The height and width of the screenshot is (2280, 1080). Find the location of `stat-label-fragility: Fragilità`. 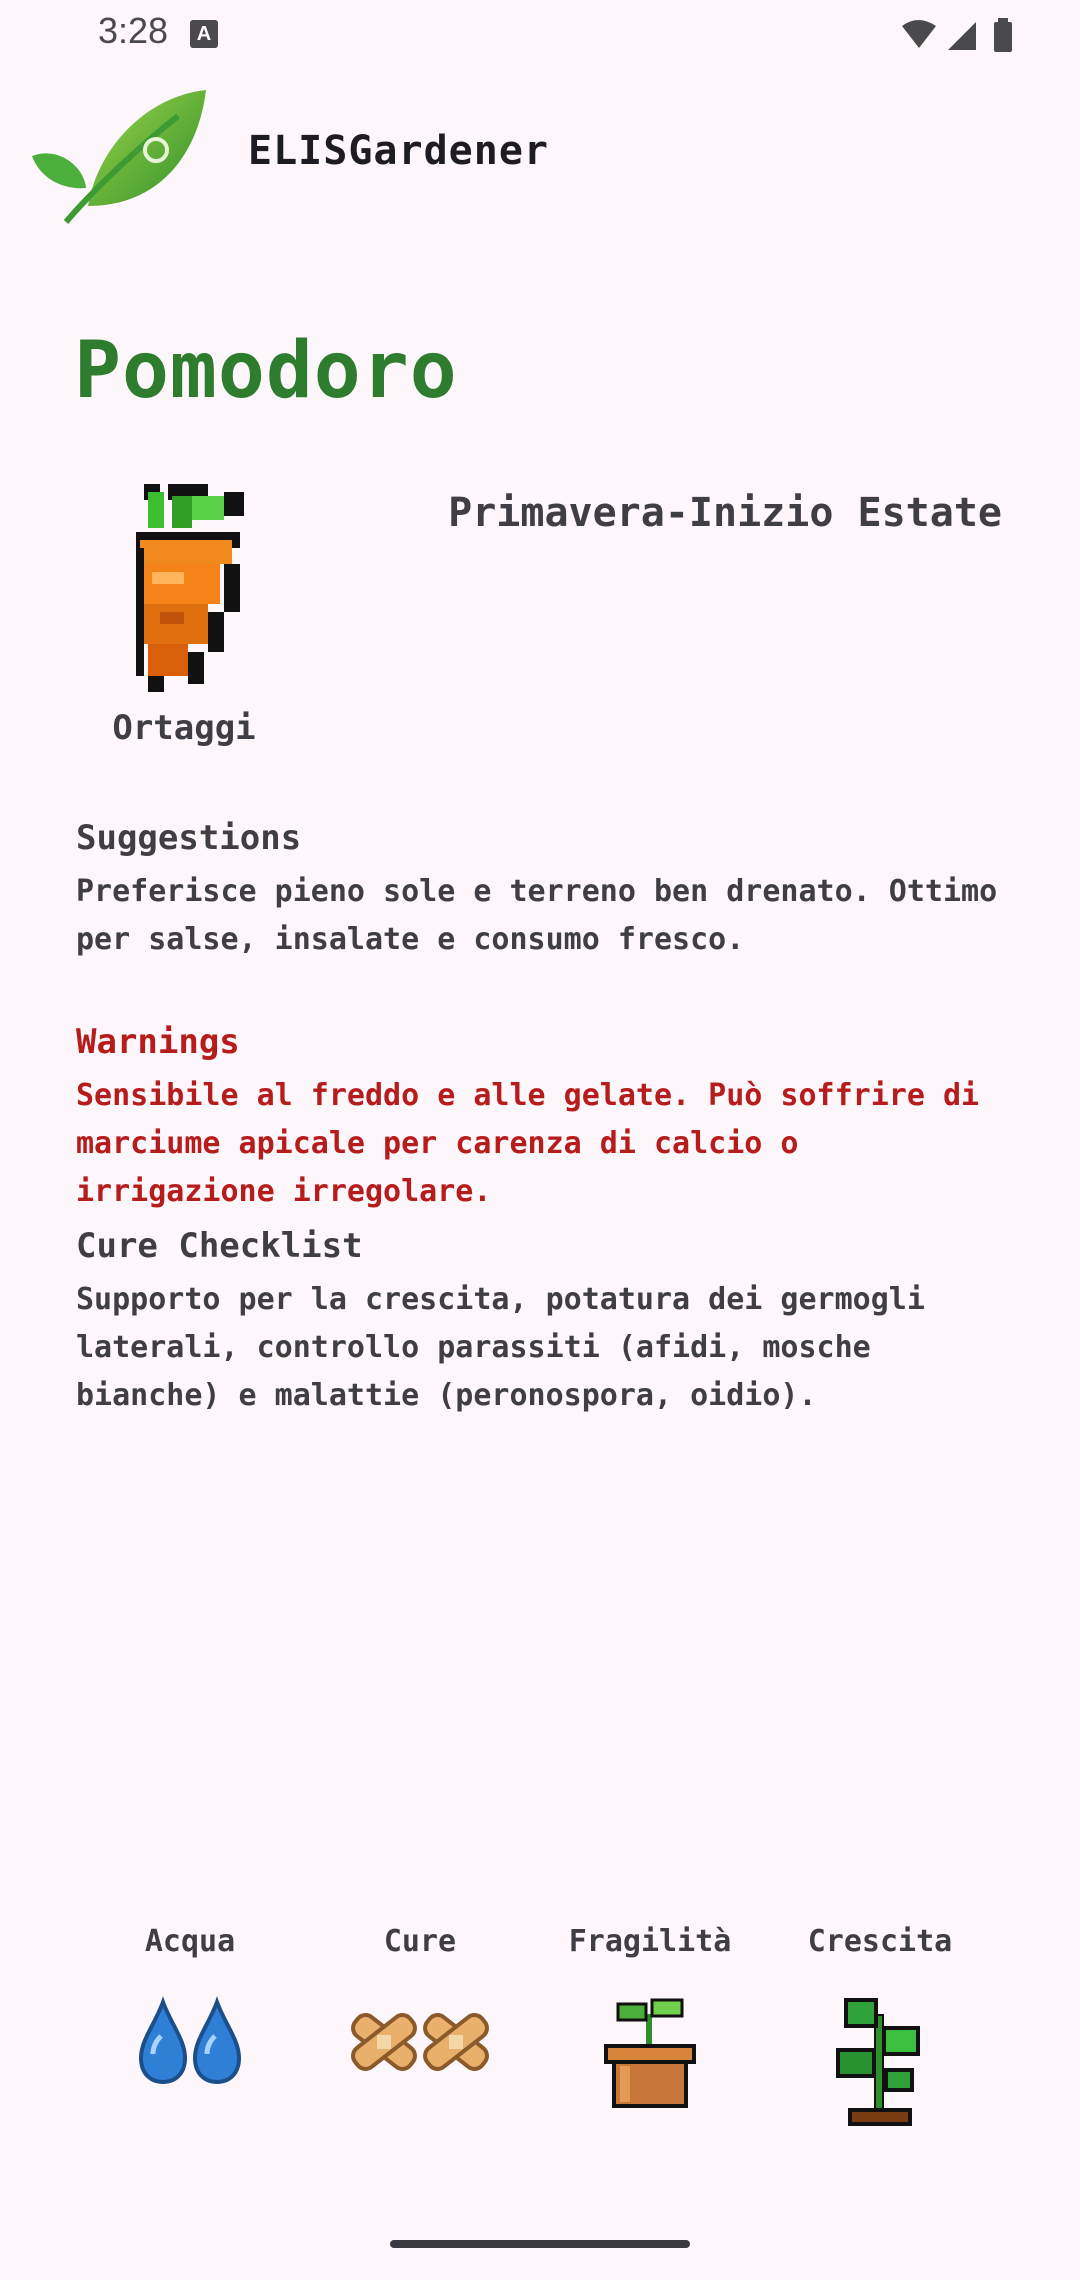

stat-label-fragility: Fragilità is located at coordinates (650, 1941).